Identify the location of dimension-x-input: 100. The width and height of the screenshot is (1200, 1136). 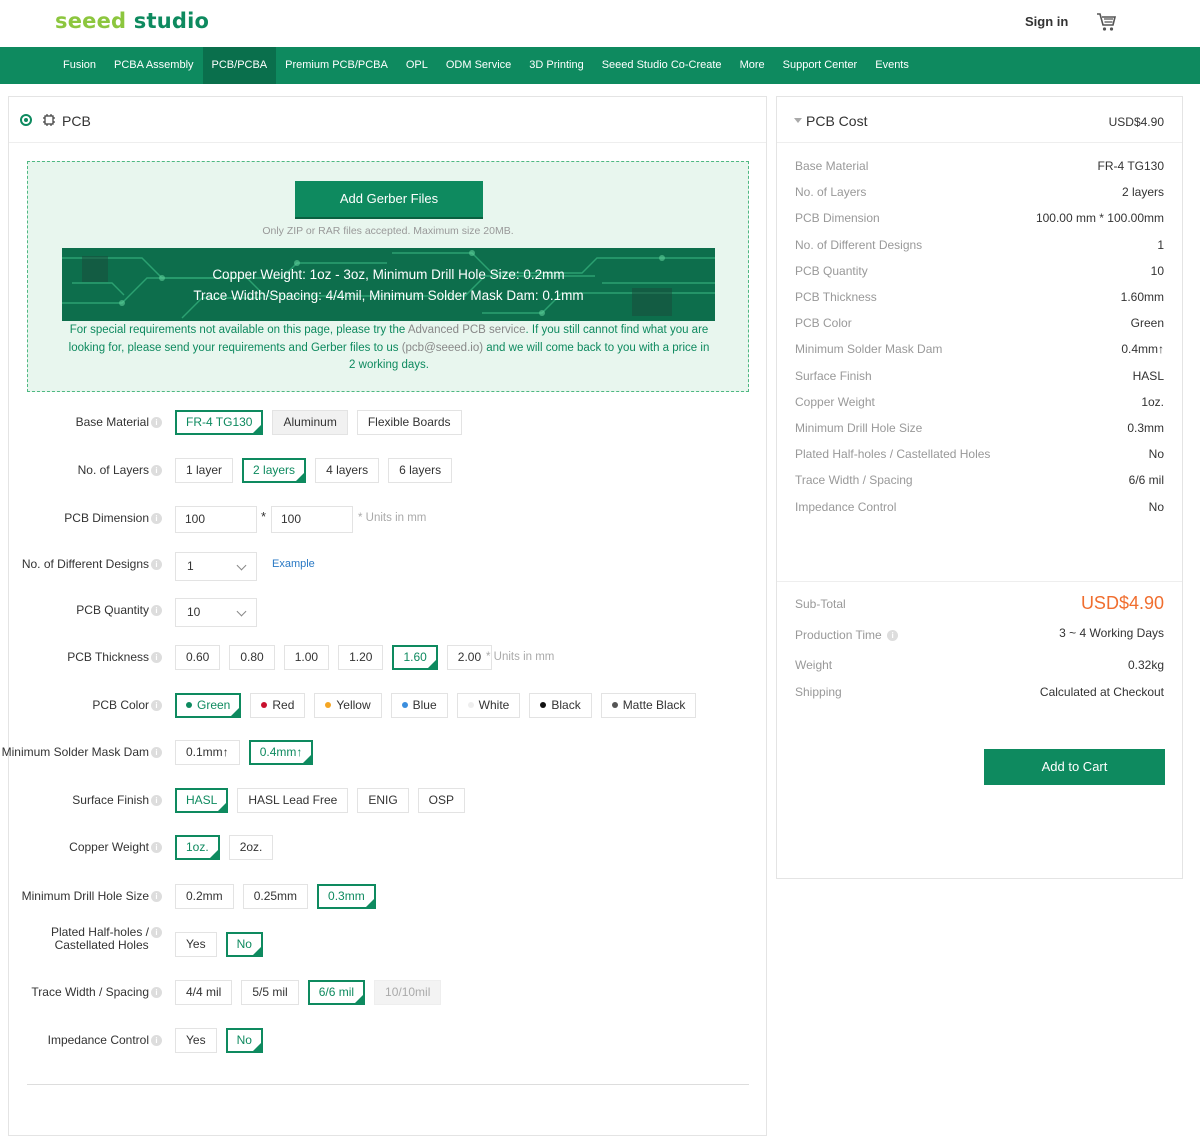
(216, 519).